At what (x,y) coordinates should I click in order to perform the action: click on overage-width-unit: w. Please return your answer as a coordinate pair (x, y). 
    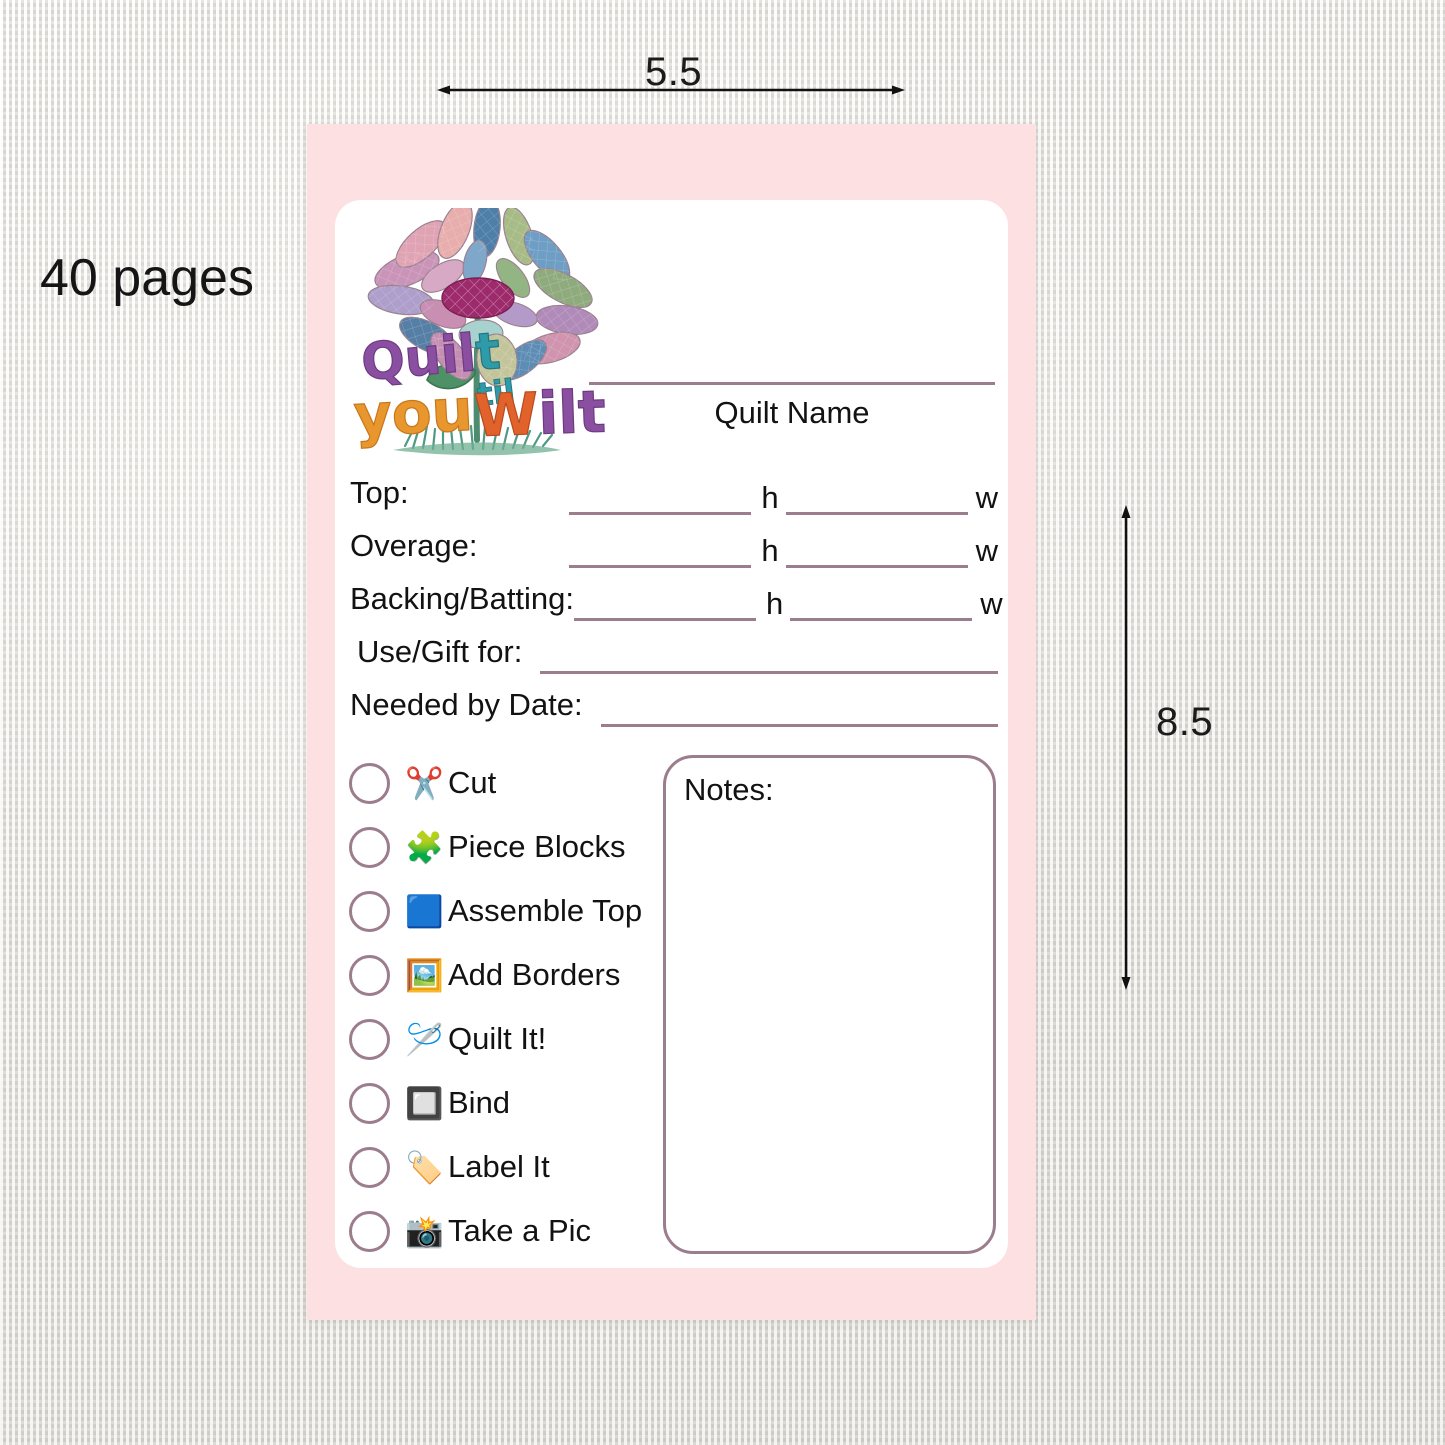
    Looking at the image, I should click on (986, 550).